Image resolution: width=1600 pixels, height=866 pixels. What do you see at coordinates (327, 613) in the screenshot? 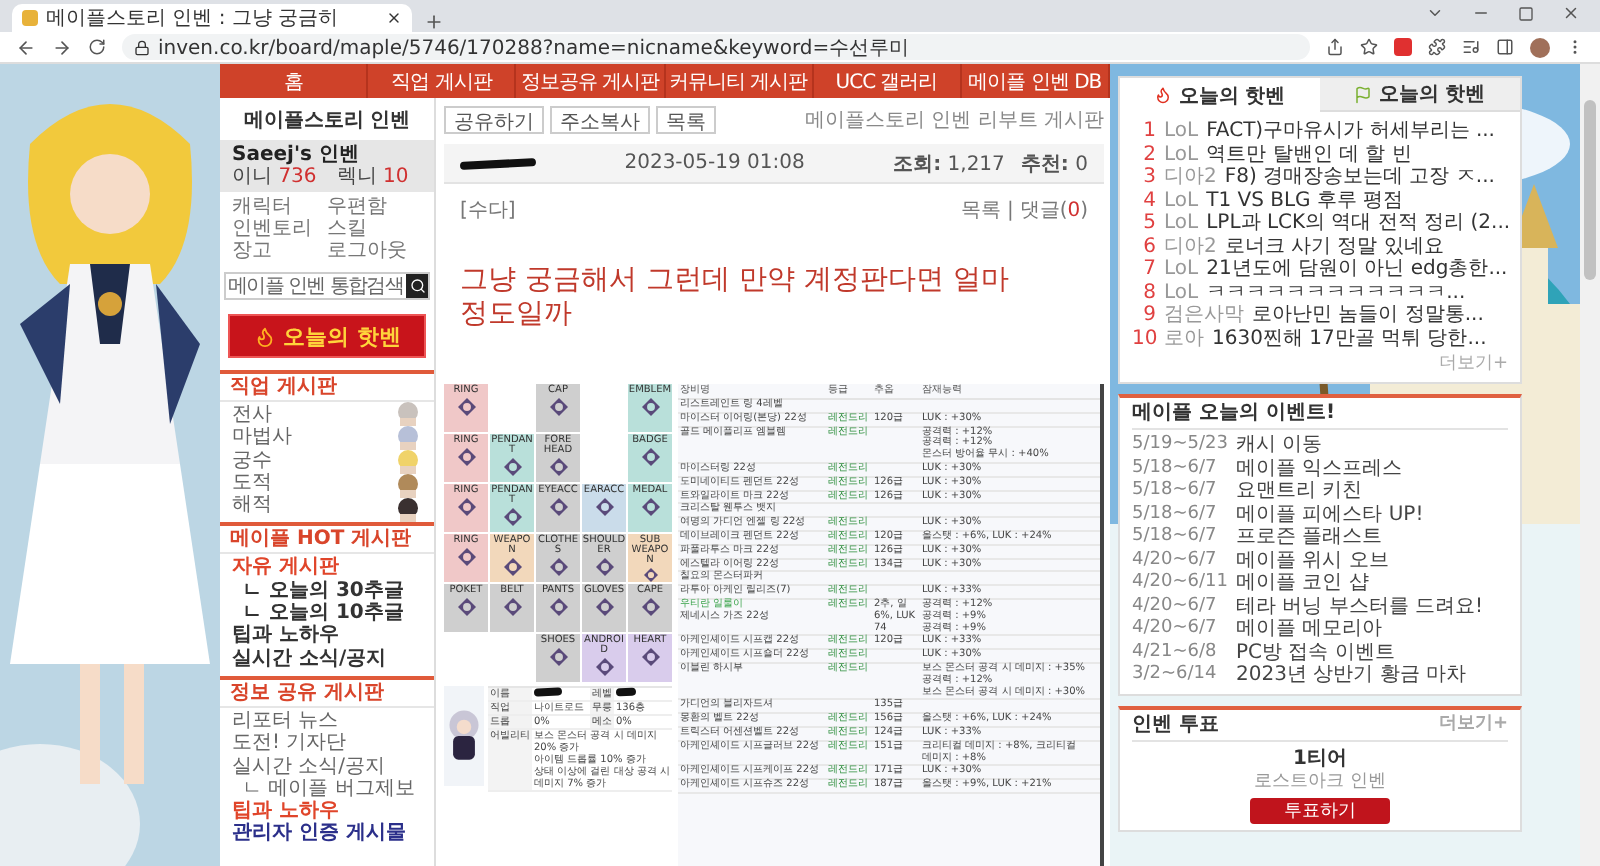
I see `sidebar-link: ㄴ 오늘의 10추글` at bounding box center [327, 613].